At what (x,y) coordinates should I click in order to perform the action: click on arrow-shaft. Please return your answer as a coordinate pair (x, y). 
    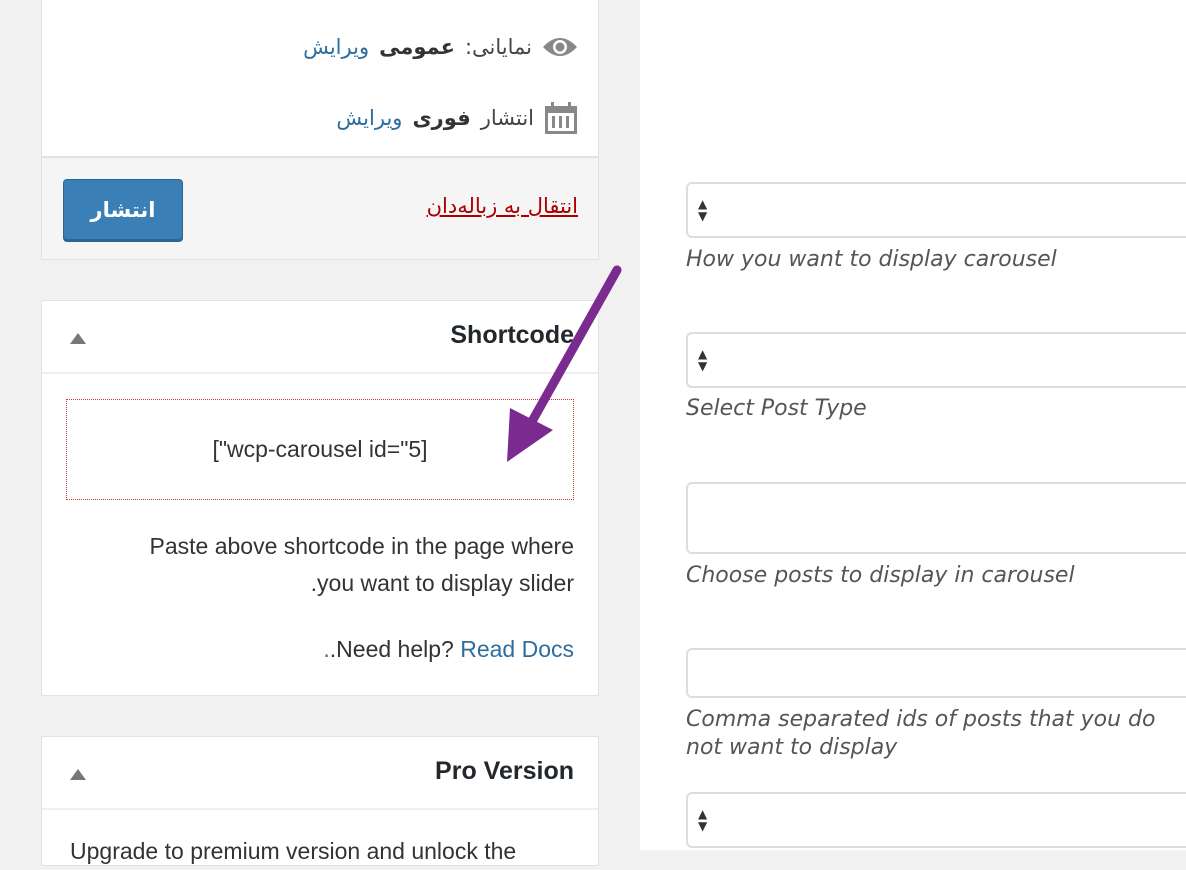
    Looking at the image, I should click on (573, 347).